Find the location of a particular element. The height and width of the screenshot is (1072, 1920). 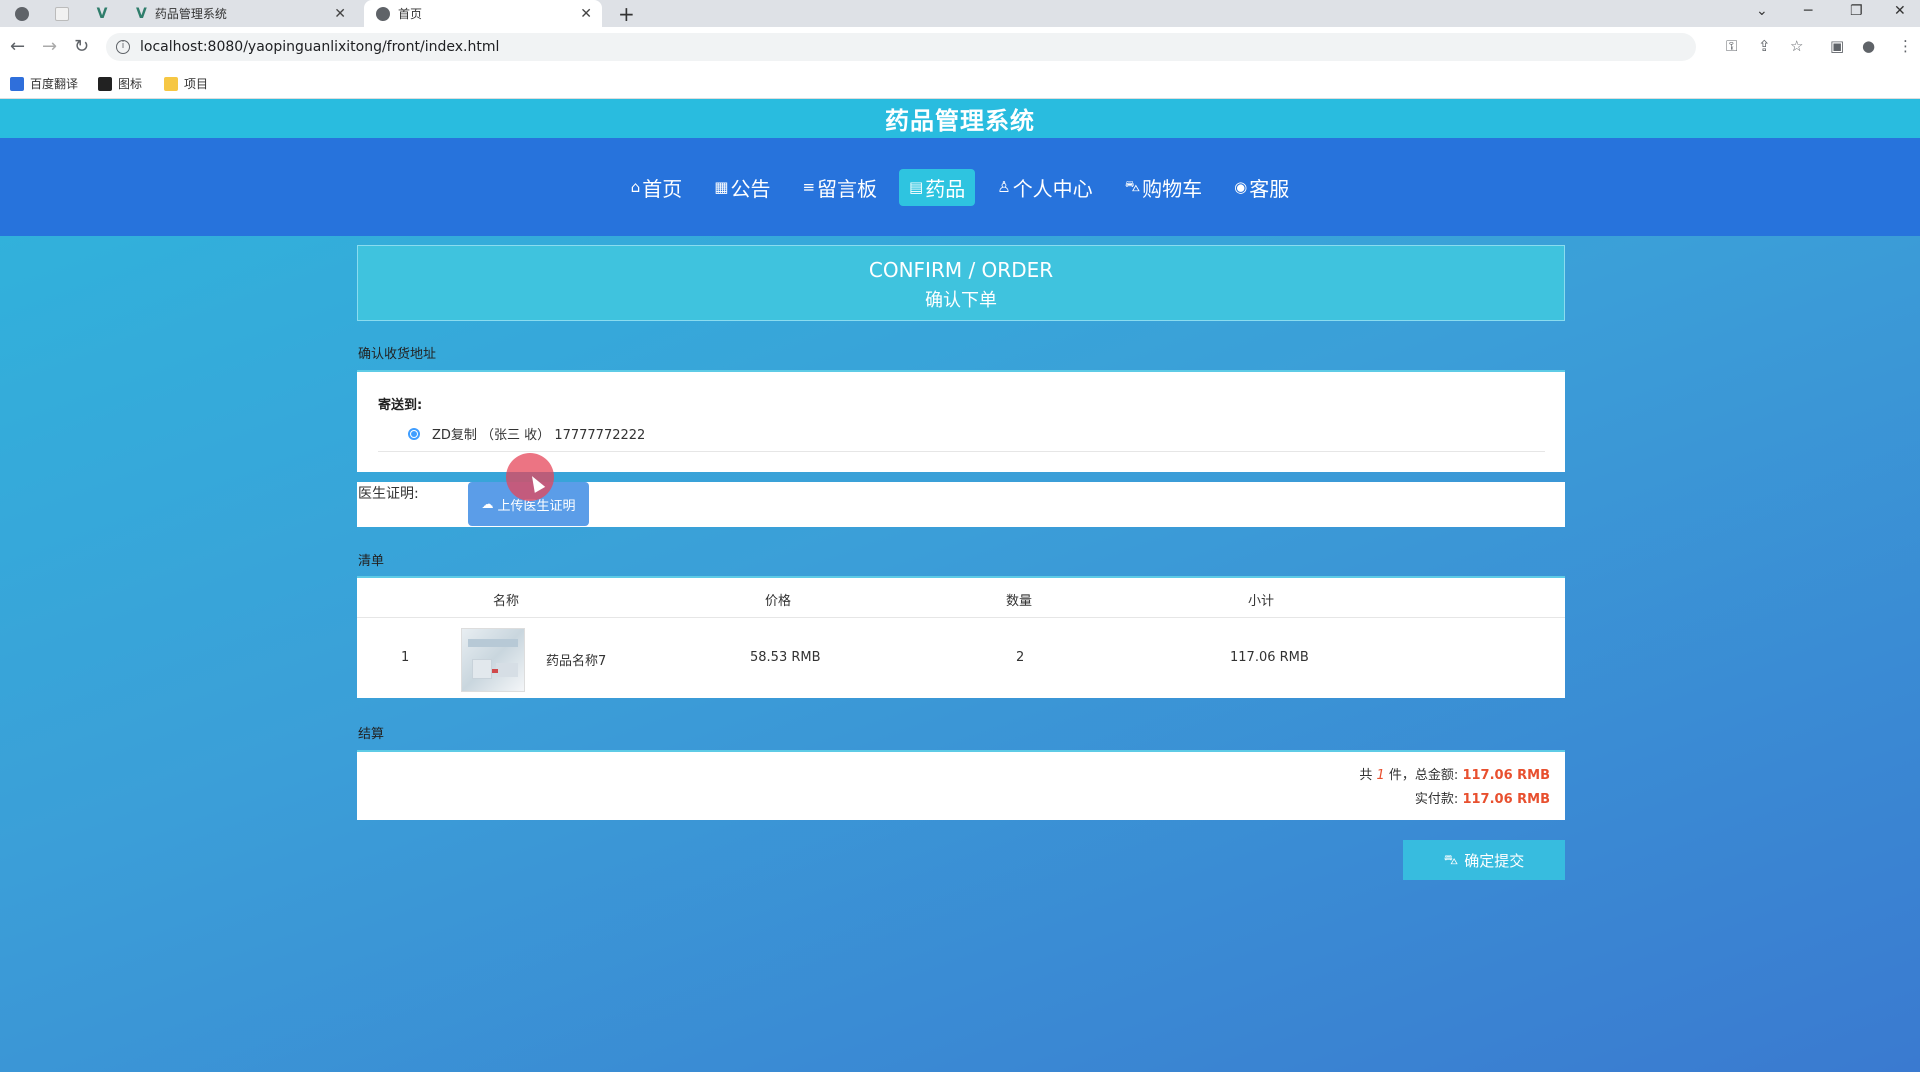

product-thumbnail is located at coordinates (493, 660).